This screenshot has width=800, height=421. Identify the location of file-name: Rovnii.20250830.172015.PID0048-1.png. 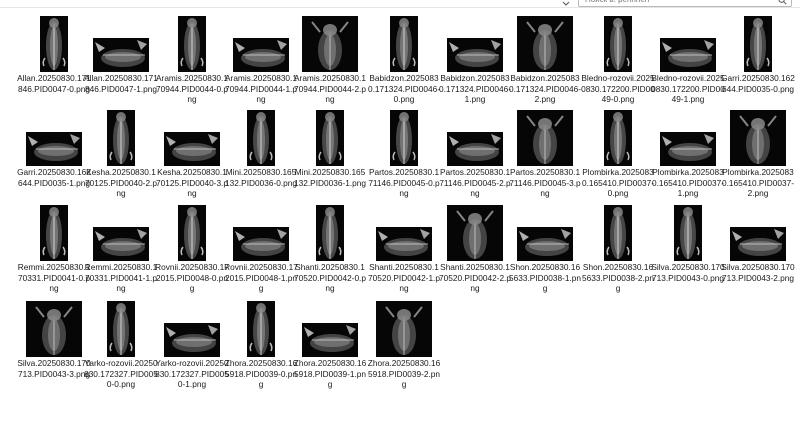
(261, 277).